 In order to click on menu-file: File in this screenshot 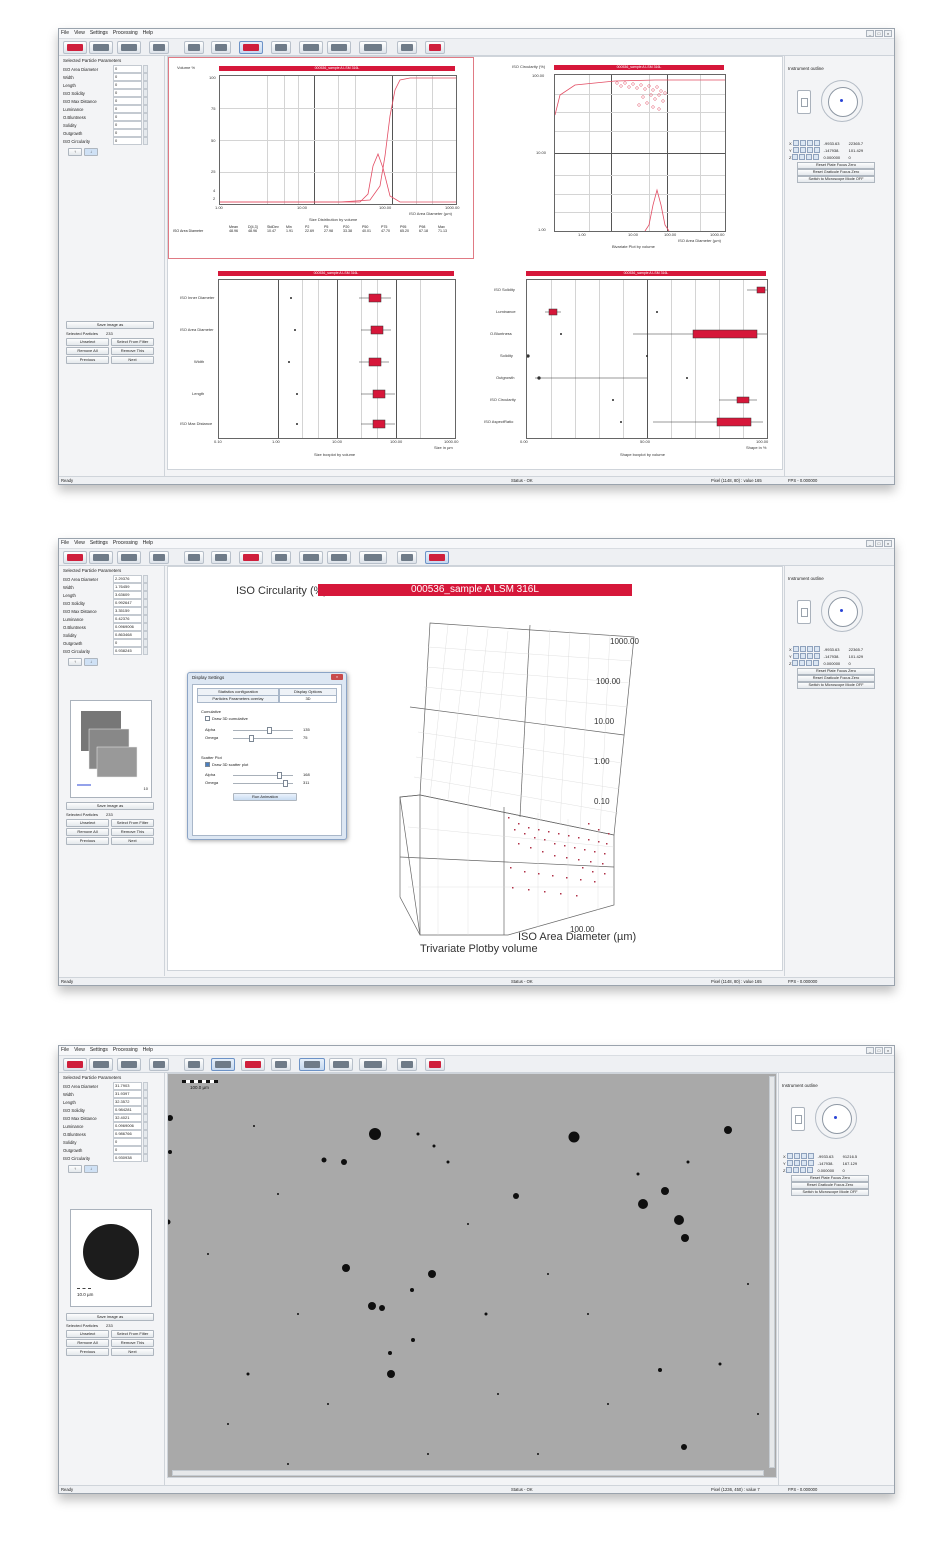, I will do `click(65, 543)`.